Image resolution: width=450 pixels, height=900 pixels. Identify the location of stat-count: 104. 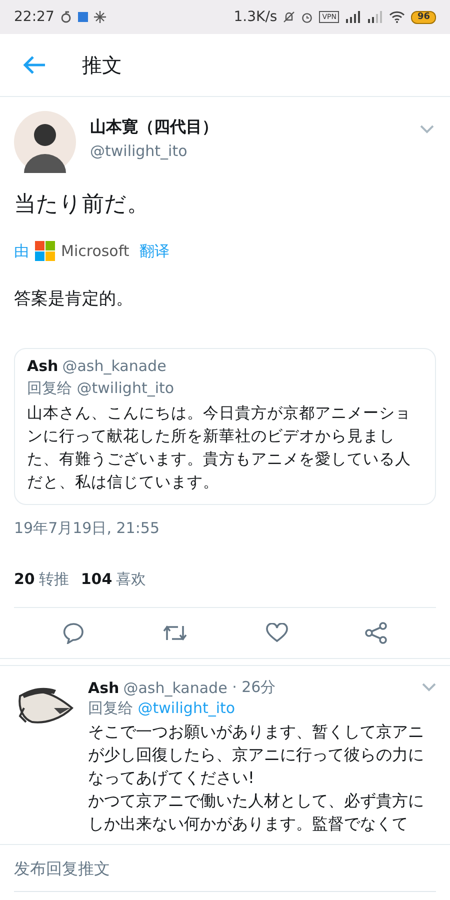
(96, 579).